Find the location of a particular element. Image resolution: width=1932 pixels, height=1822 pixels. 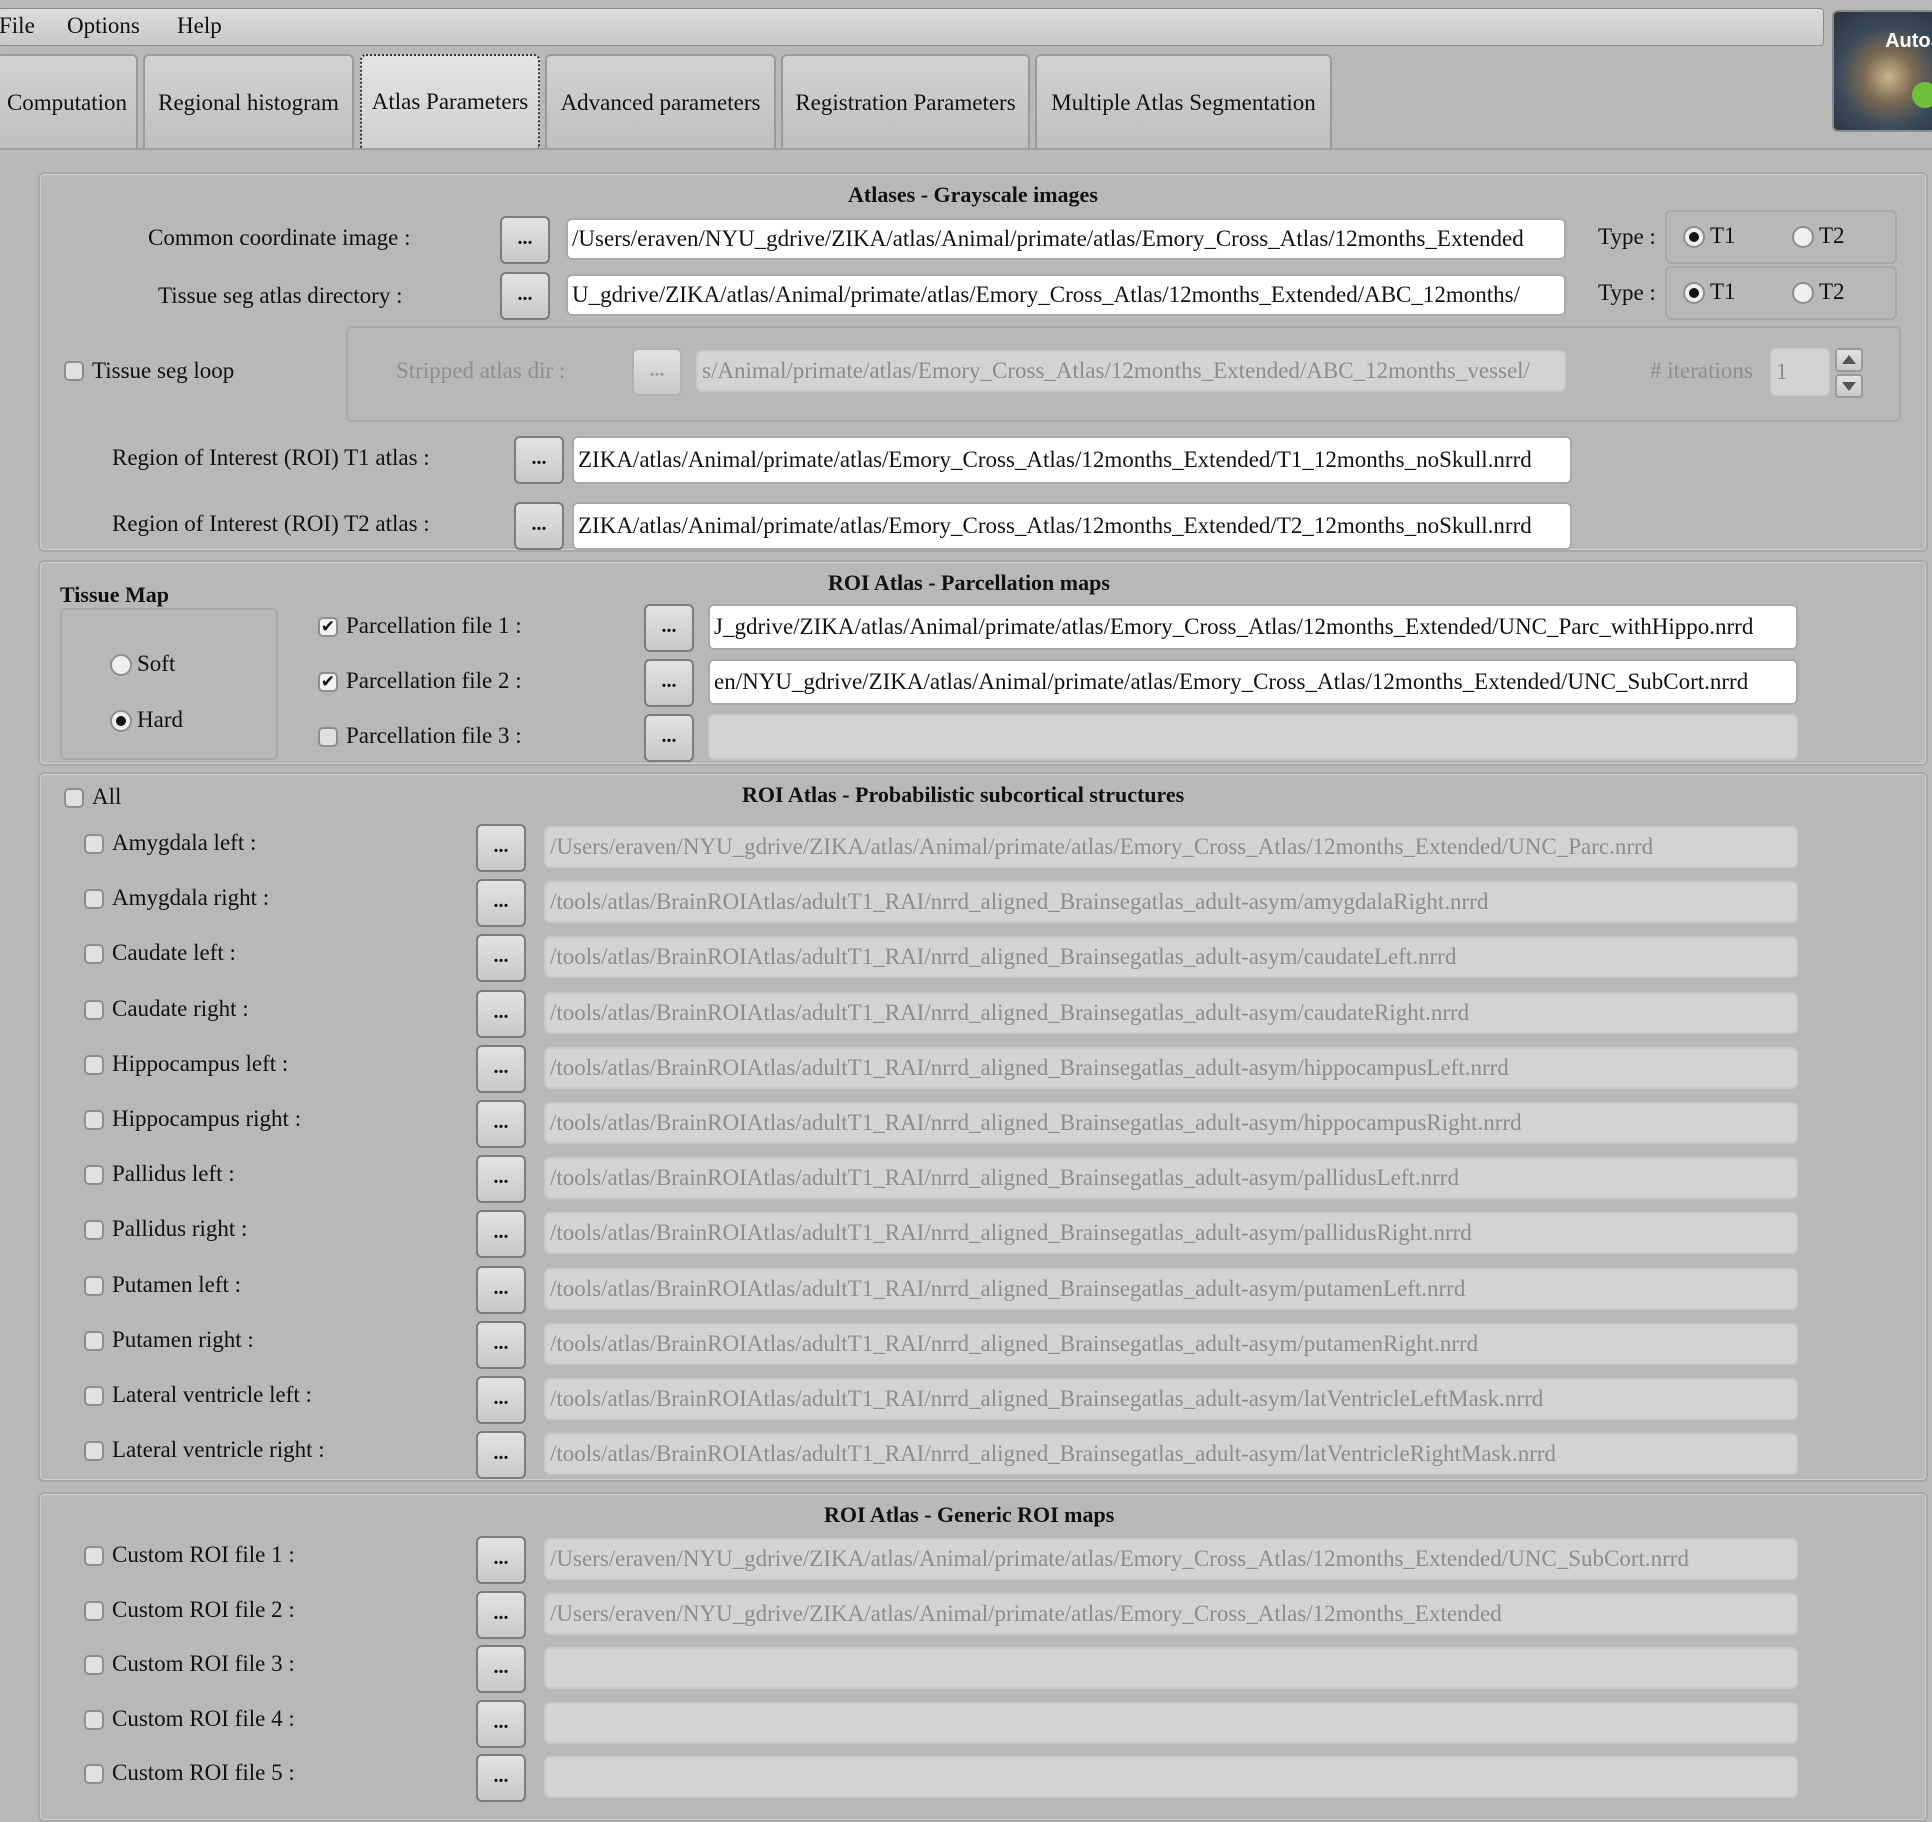

tissue-type-t2-radio is located at coordinates (1803, 293).